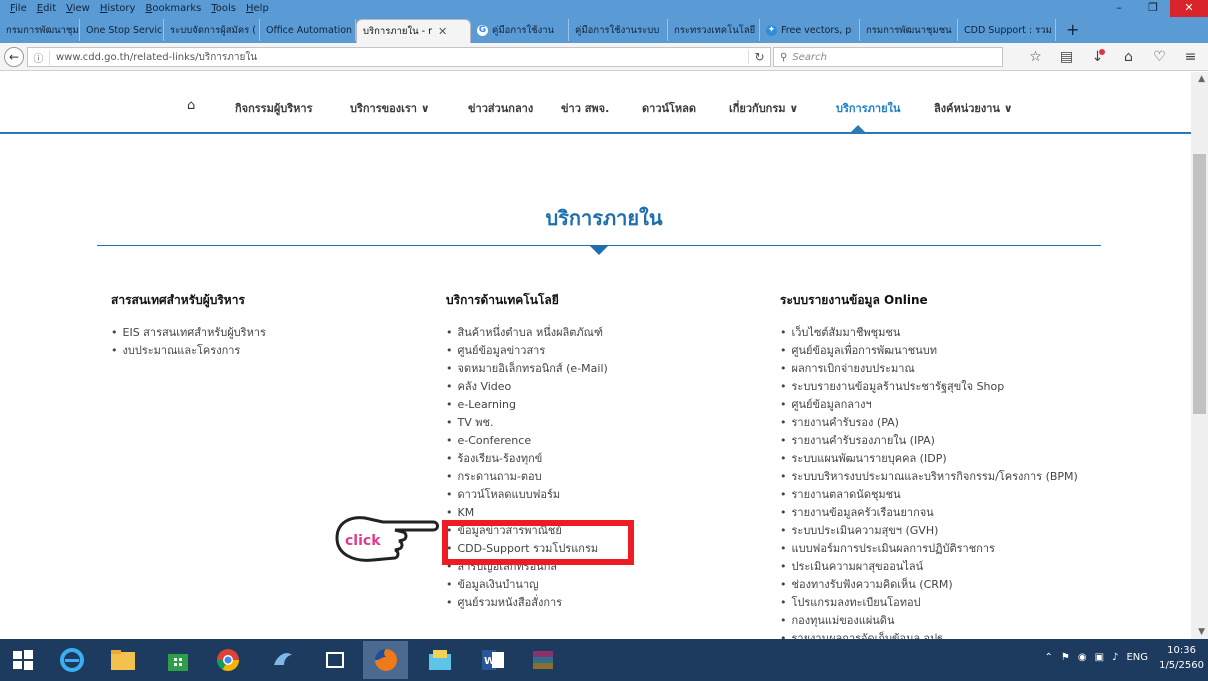  What do you see at coordinates (22, 660) in the screenshot?
I see `windows-start-icon` at bounding box center [22, 660].